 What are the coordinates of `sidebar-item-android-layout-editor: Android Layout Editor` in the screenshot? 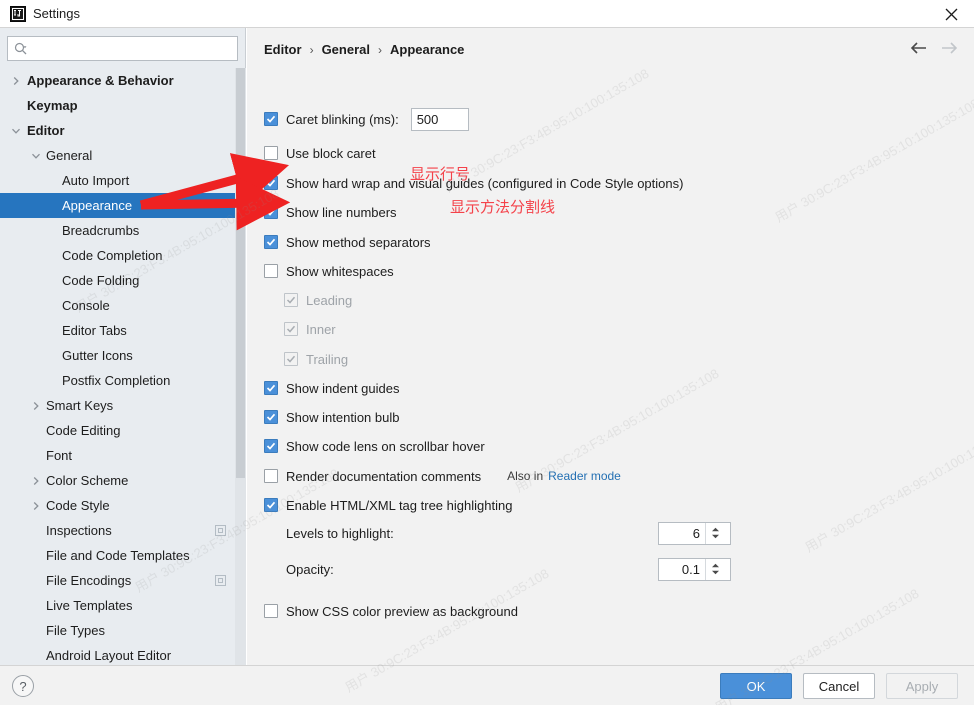 It's located at (123, 654).